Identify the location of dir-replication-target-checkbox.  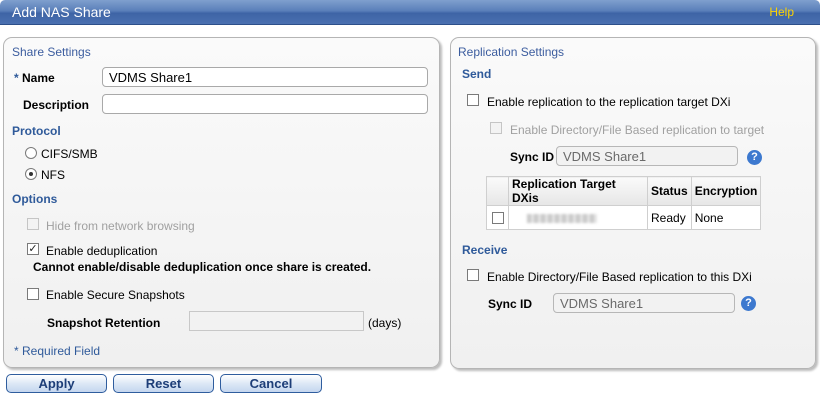
(496, 128).